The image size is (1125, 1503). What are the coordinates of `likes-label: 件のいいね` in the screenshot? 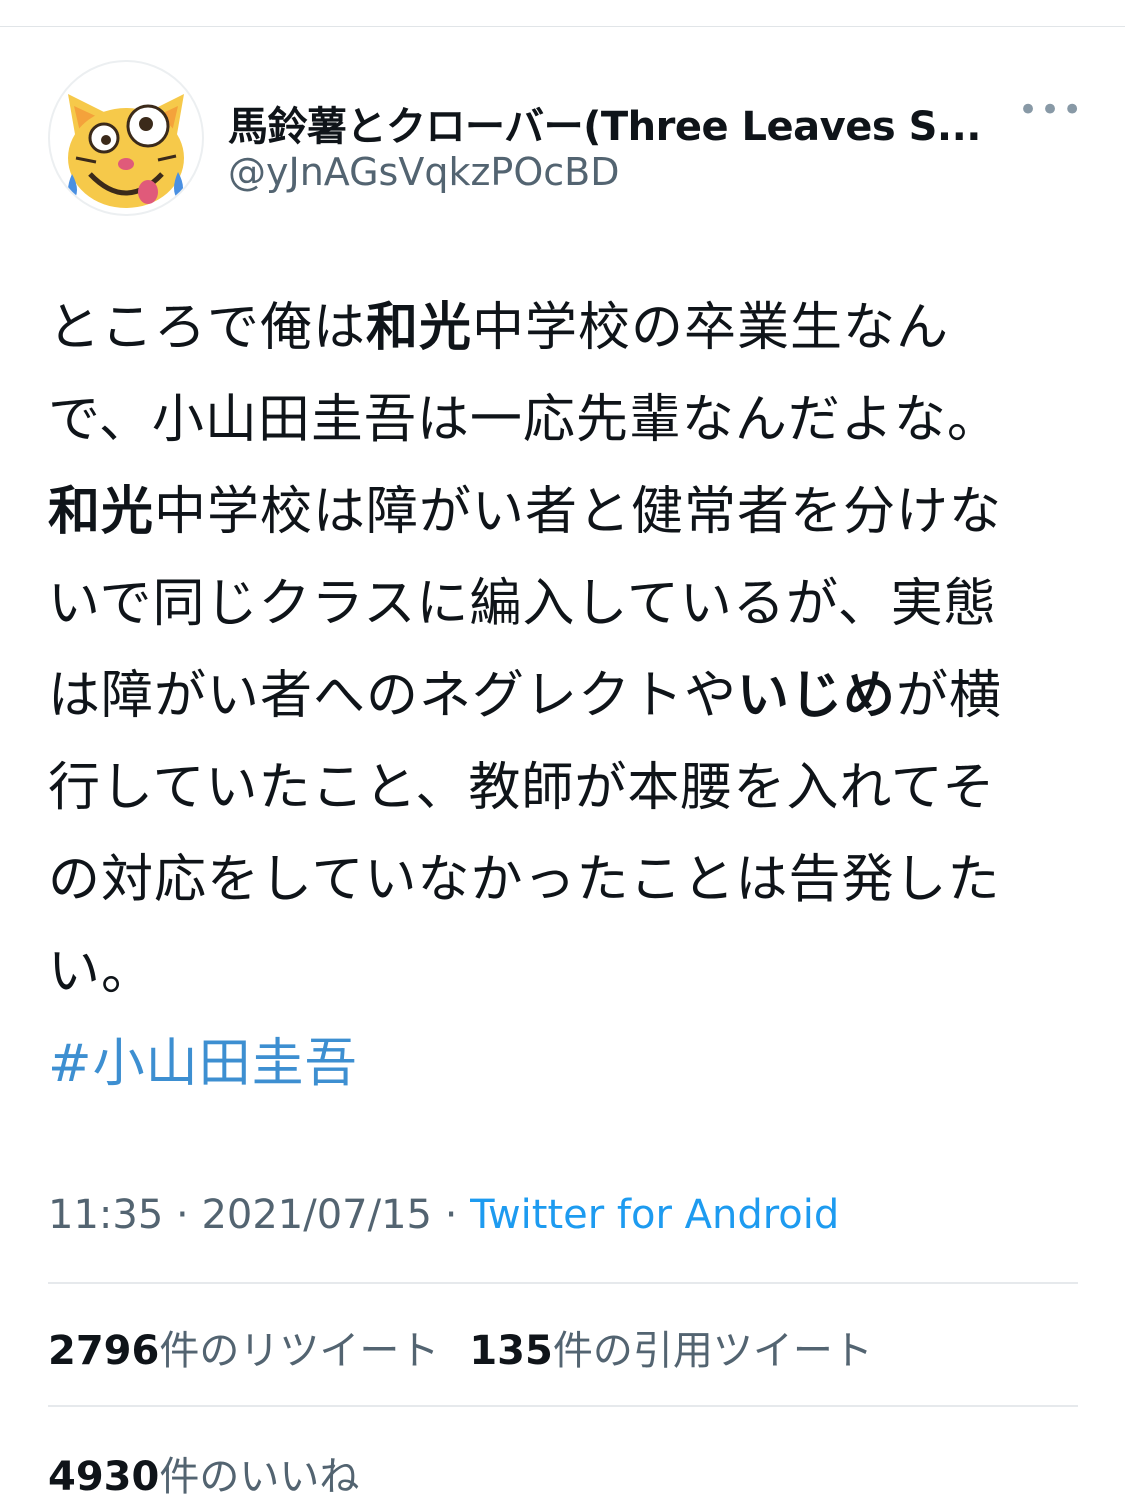 It's located at (259, 1477).